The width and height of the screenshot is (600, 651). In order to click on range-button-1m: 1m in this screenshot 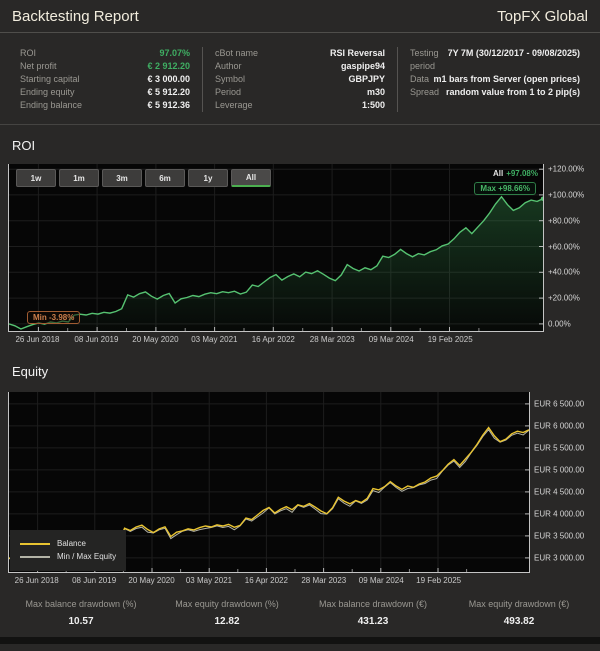, I will do `click(79, 178)`.